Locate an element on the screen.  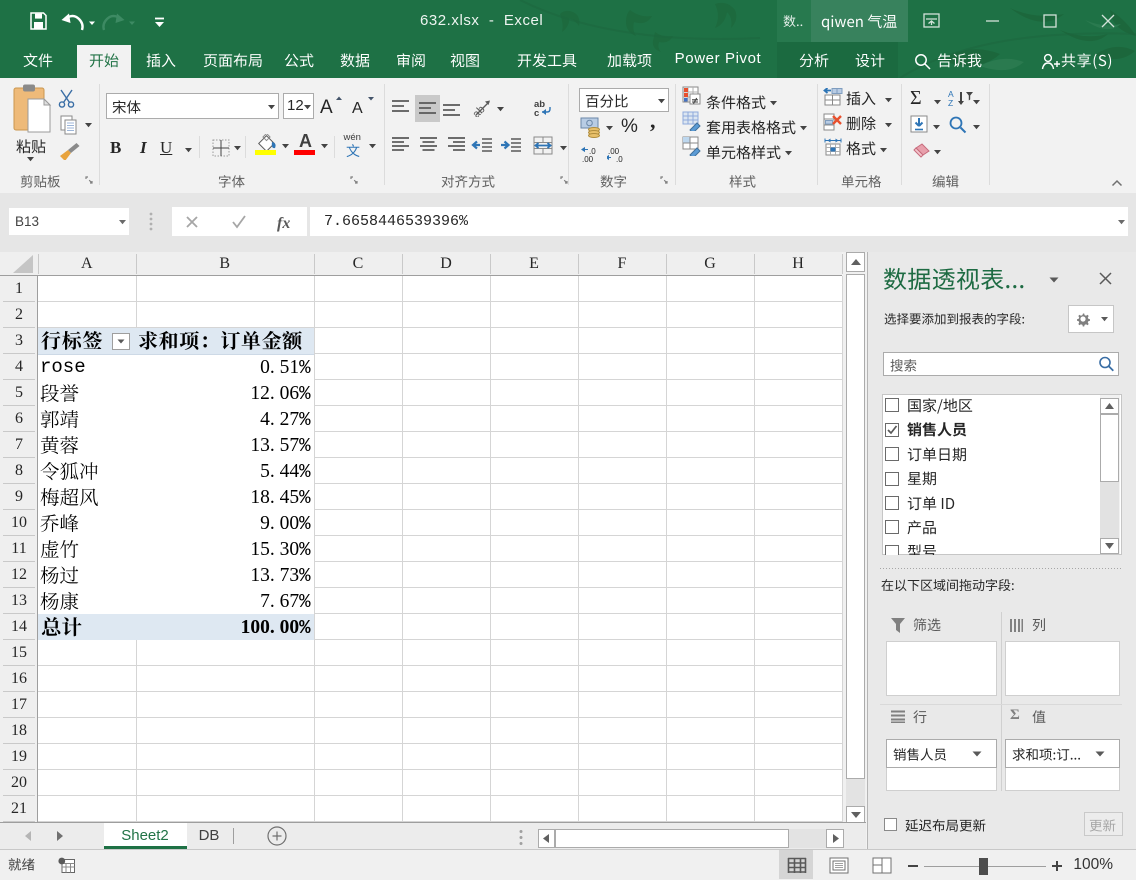
svg-text: fx is located at coordinates (283, 223).